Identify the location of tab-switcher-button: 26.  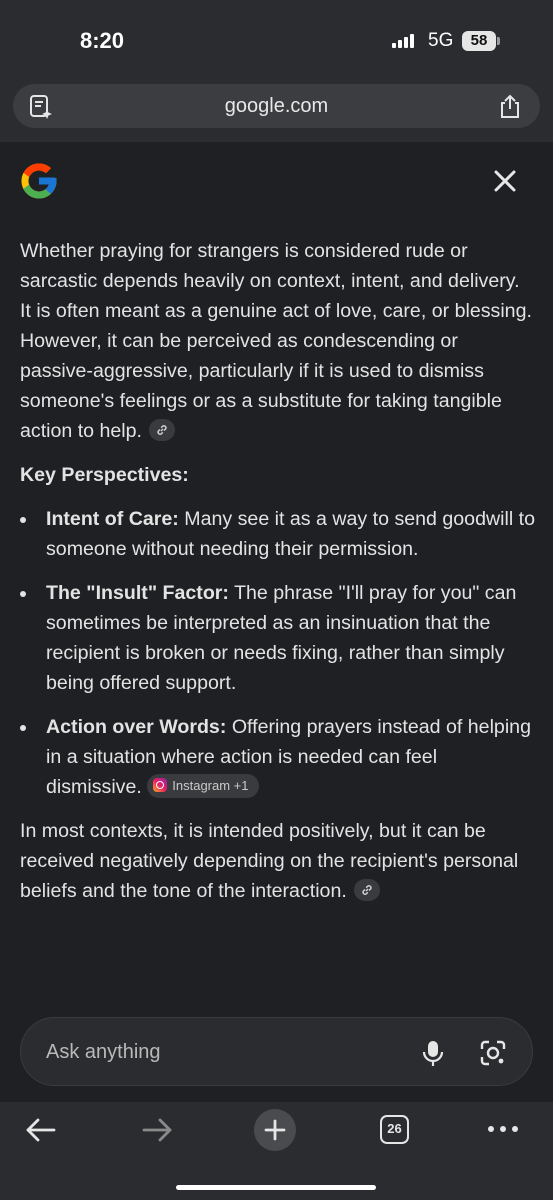
(394, 1129).